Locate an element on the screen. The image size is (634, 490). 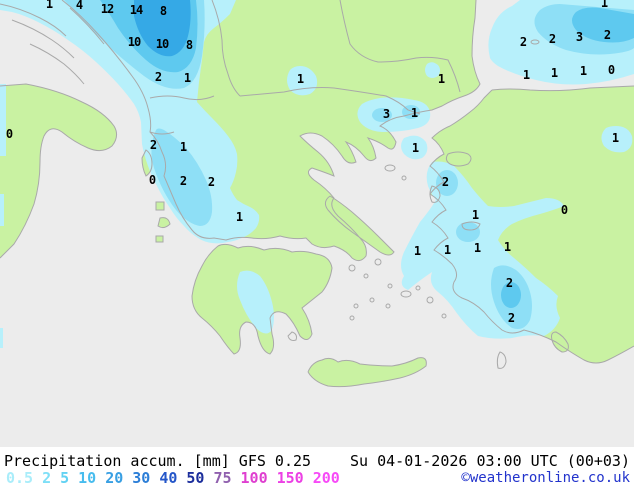
color-scale: 0.5 2 5 10 20 30 40 50 75 100 150 200 is located at coordinates (177, 478).